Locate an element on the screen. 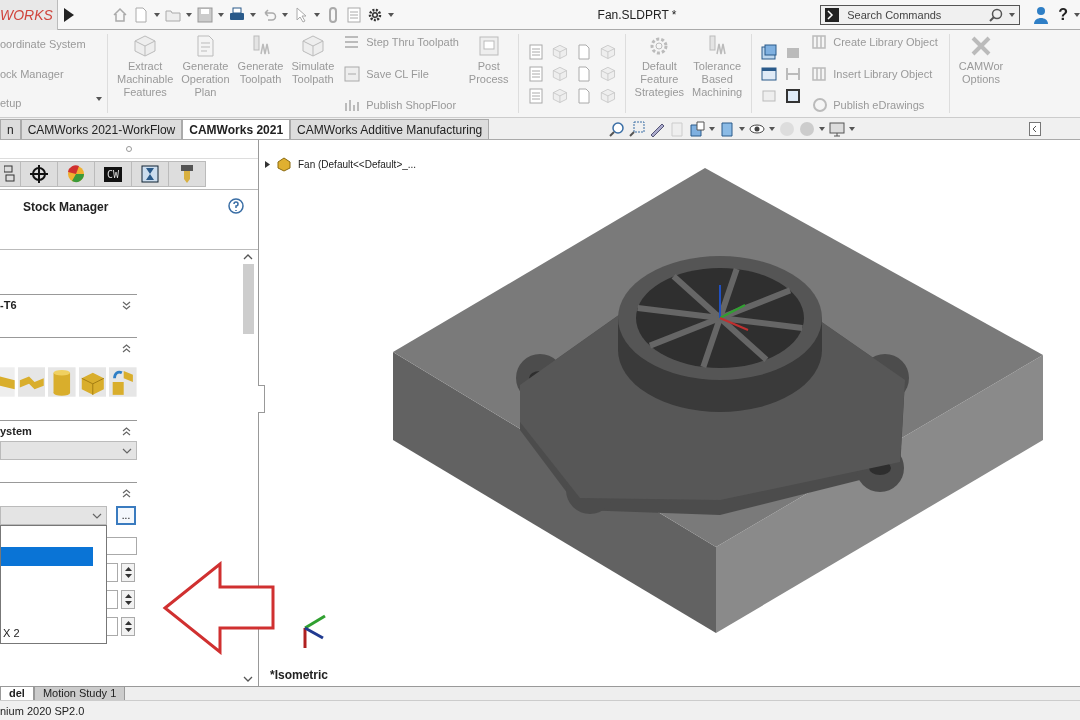 This screenshot has width=1080, height=720. windows-icon is located at coordinates (769, 51).